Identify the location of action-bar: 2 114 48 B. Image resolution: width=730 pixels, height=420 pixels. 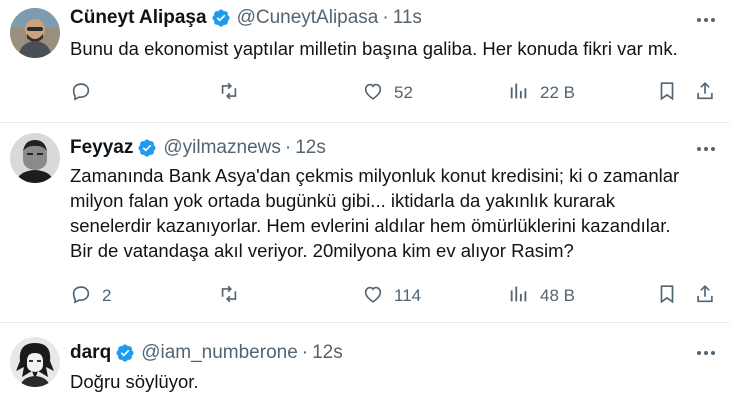
(395, 296).